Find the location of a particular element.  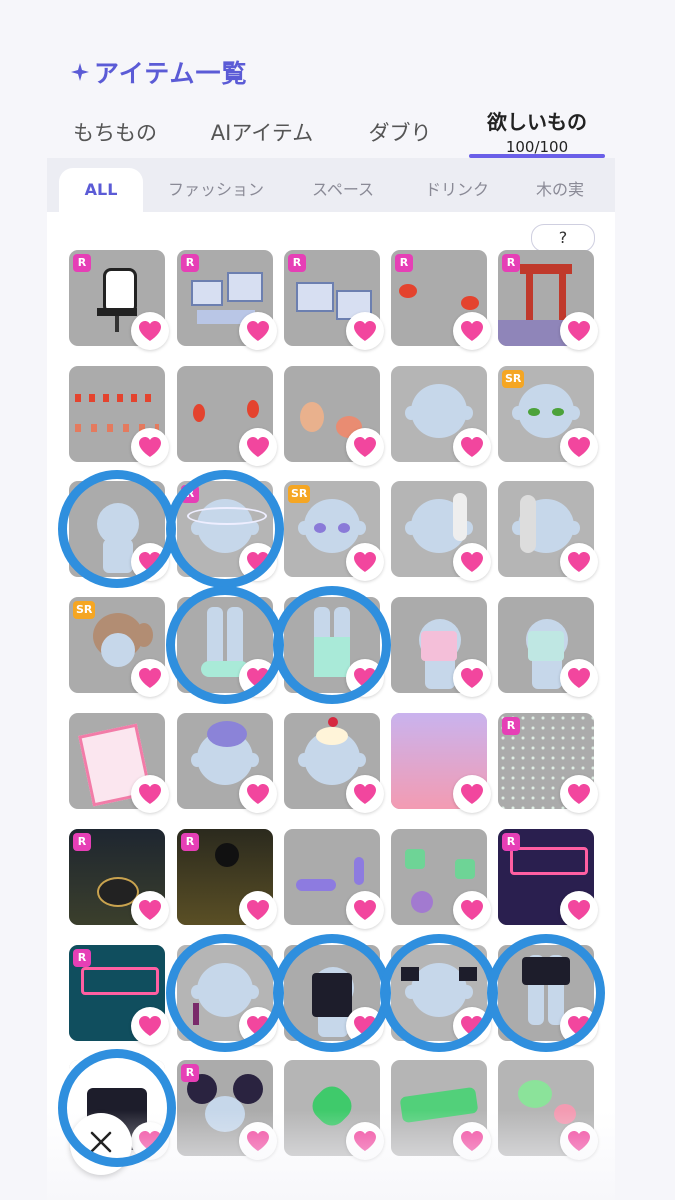

close-button is located at coordinates (101, 1144).